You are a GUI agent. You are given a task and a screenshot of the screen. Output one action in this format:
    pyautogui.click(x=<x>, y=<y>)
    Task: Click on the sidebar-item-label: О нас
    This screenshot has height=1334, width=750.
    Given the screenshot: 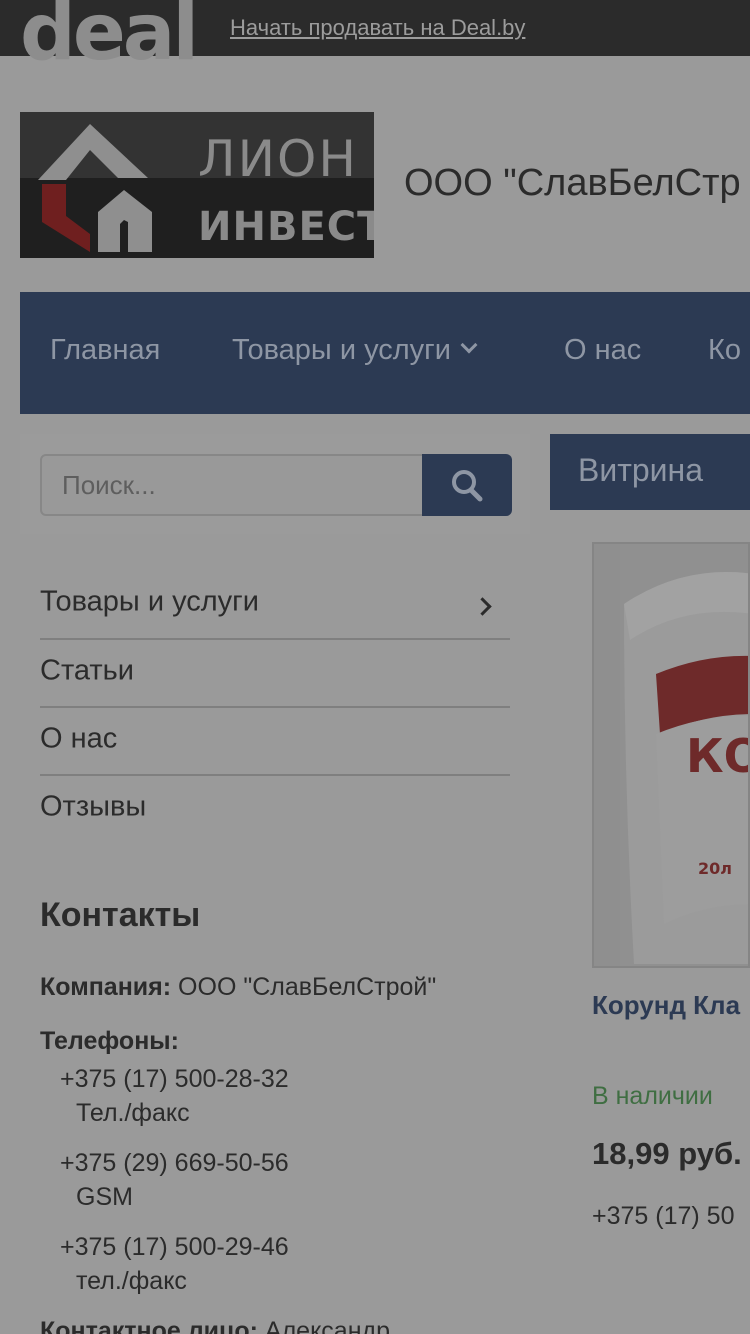 What is the action you would take?
    pyautogui.click(x=79, y=738)
    